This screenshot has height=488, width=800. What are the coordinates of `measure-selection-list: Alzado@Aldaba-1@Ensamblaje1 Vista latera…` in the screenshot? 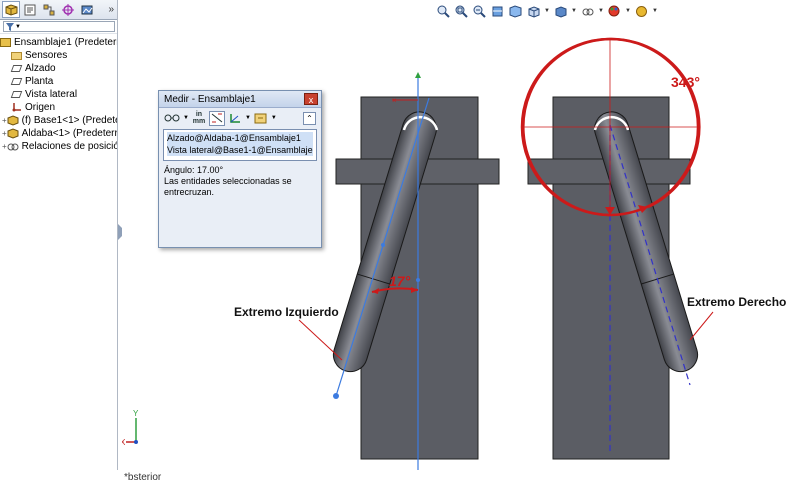 It's located at (240, 145).